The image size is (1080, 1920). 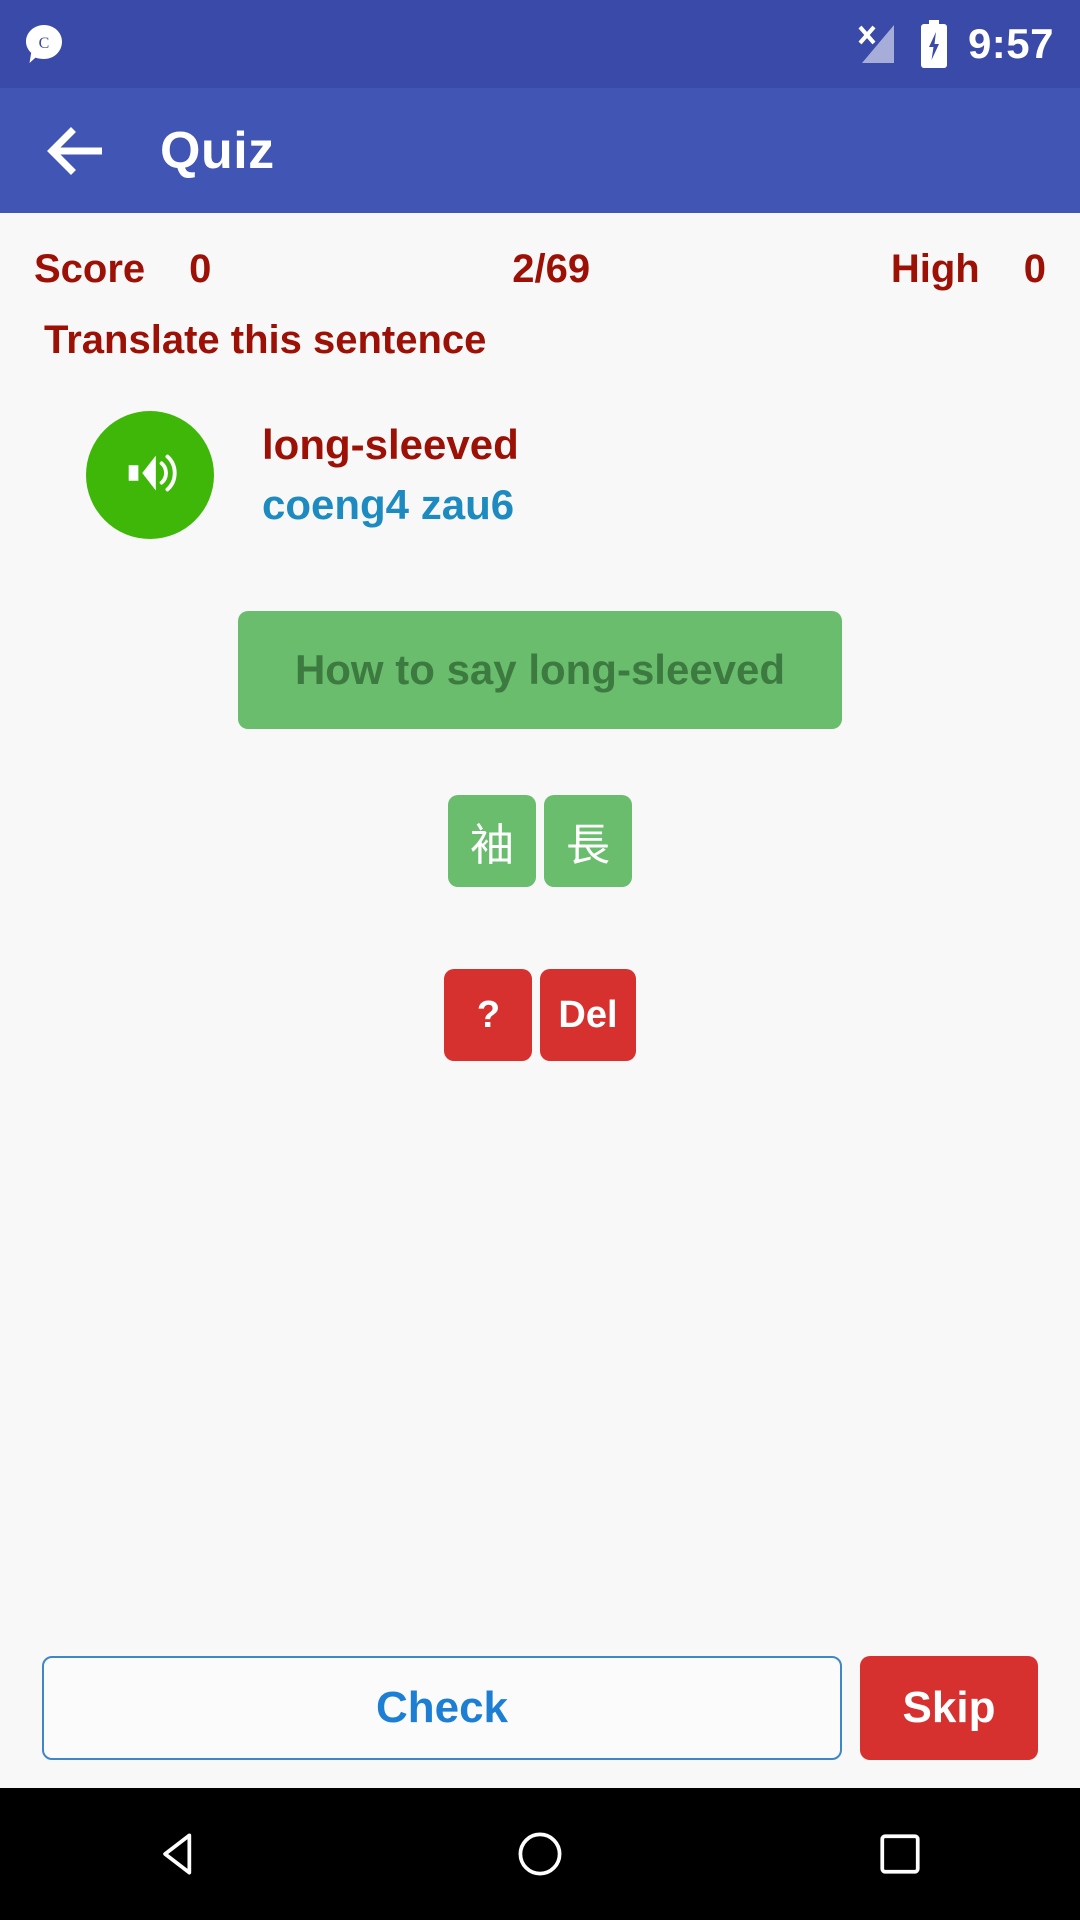 I want to click on status-bar-right: 9:57, so click(x=953, y=44).